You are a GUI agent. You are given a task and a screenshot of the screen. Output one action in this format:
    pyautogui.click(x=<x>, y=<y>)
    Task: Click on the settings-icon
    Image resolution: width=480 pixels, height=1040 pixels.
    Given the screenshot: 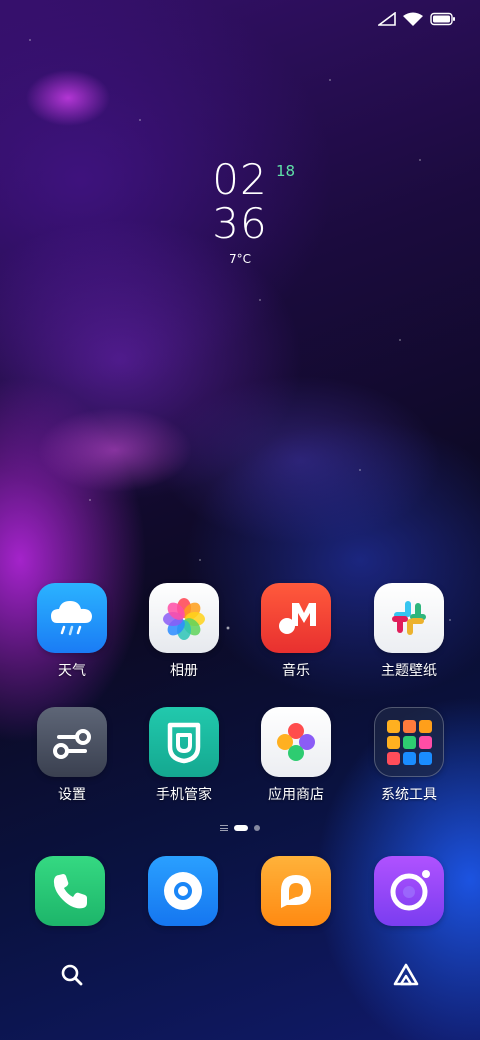 What is the action you would take?
    pyautogui.click(x=72, y=742)
    